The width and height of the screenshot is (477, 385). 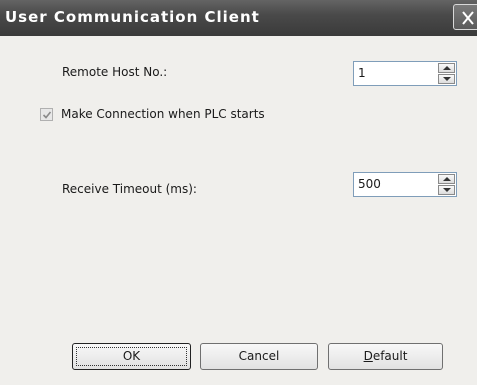 I want to click on remote-host-spin-buttons, so click(x=446, y=73).